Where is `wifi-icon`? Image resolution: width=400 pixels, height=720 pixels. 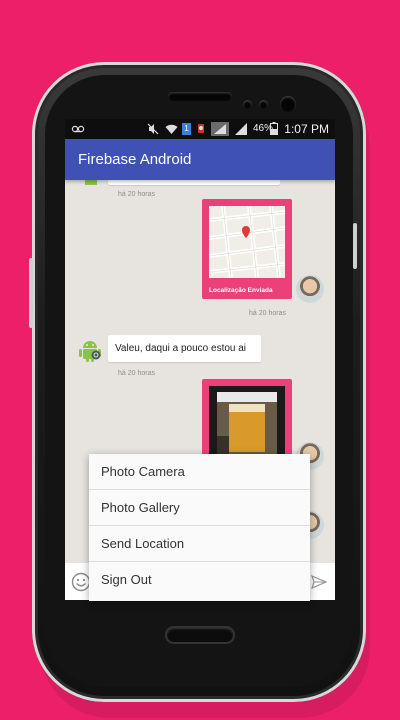
wifi-icon is located at coordinates (171, 129).